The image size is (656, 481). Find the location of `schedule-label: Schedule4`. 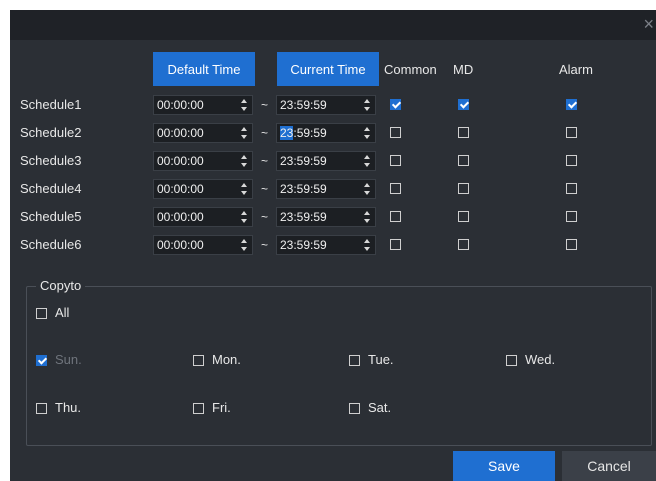

schedule-label: Schedule4 is located at coordinates (51, 188).